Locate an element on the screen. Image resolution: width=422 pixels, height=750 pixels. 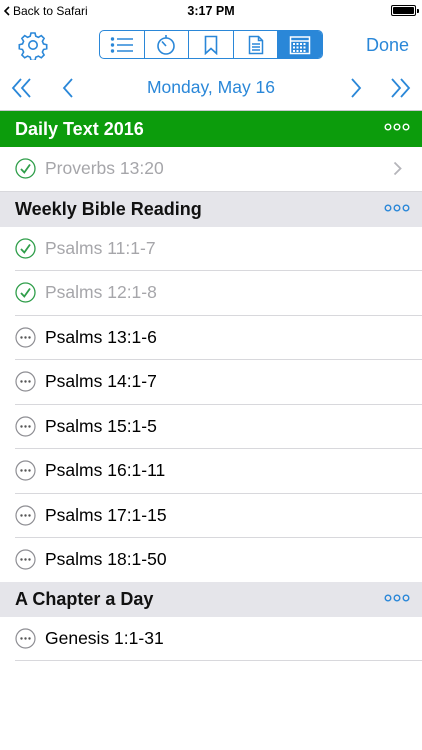
date-navigator: Monday, May 16 is located at coordinates (211, 88).